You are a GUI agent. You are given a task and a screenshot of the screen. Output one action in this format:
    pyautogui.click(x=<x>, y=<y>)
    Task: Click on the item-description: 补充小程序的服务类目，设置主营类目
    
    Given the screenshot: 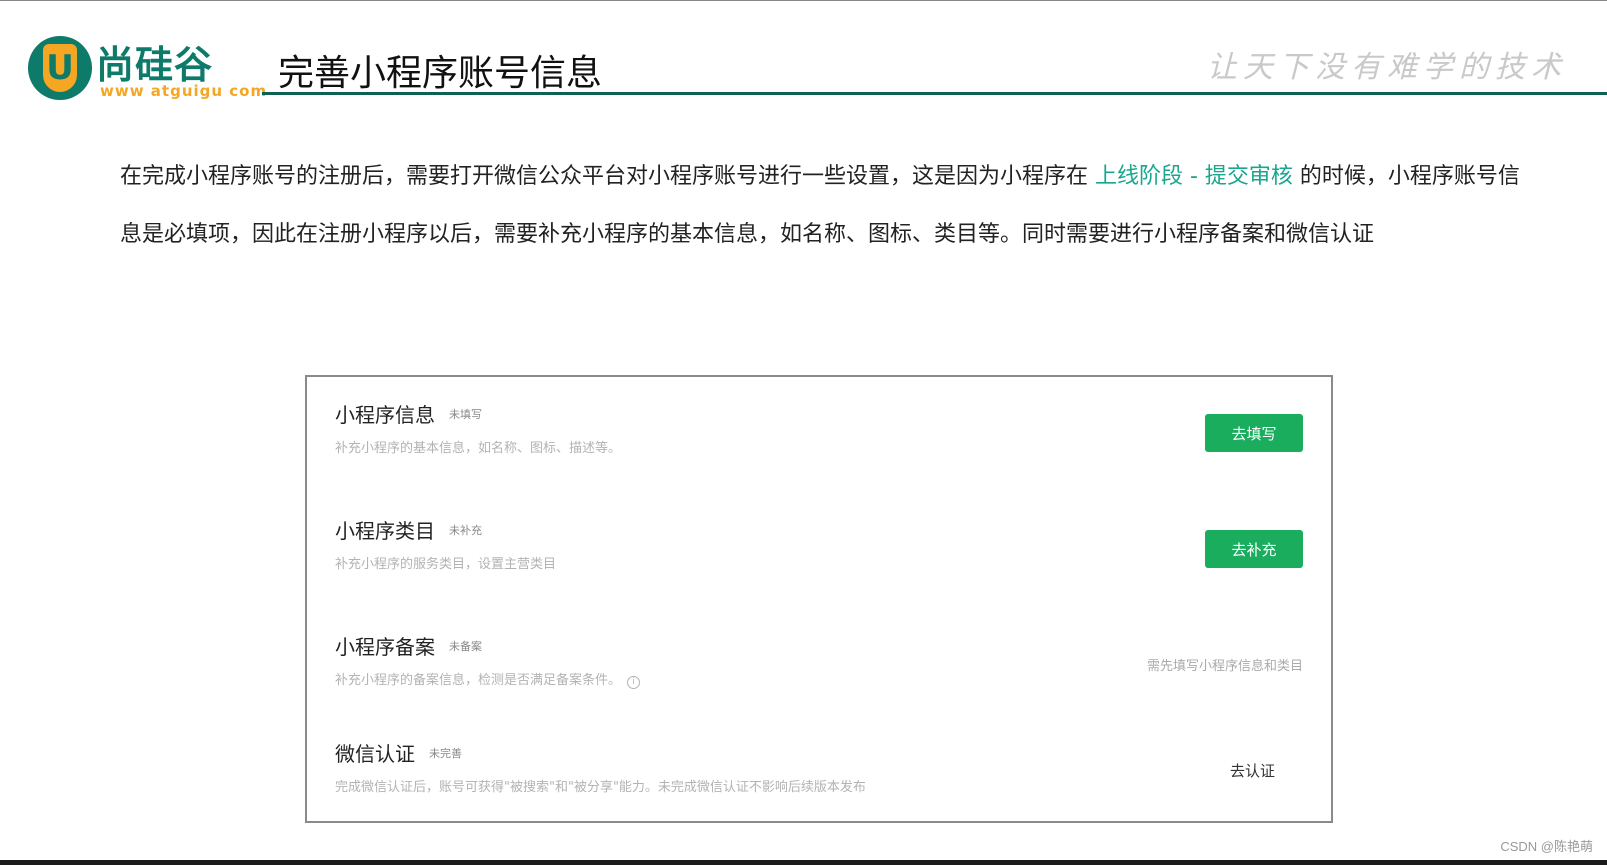 What is the action you would take?
    pyautogui.click(x=446, y=564)
    